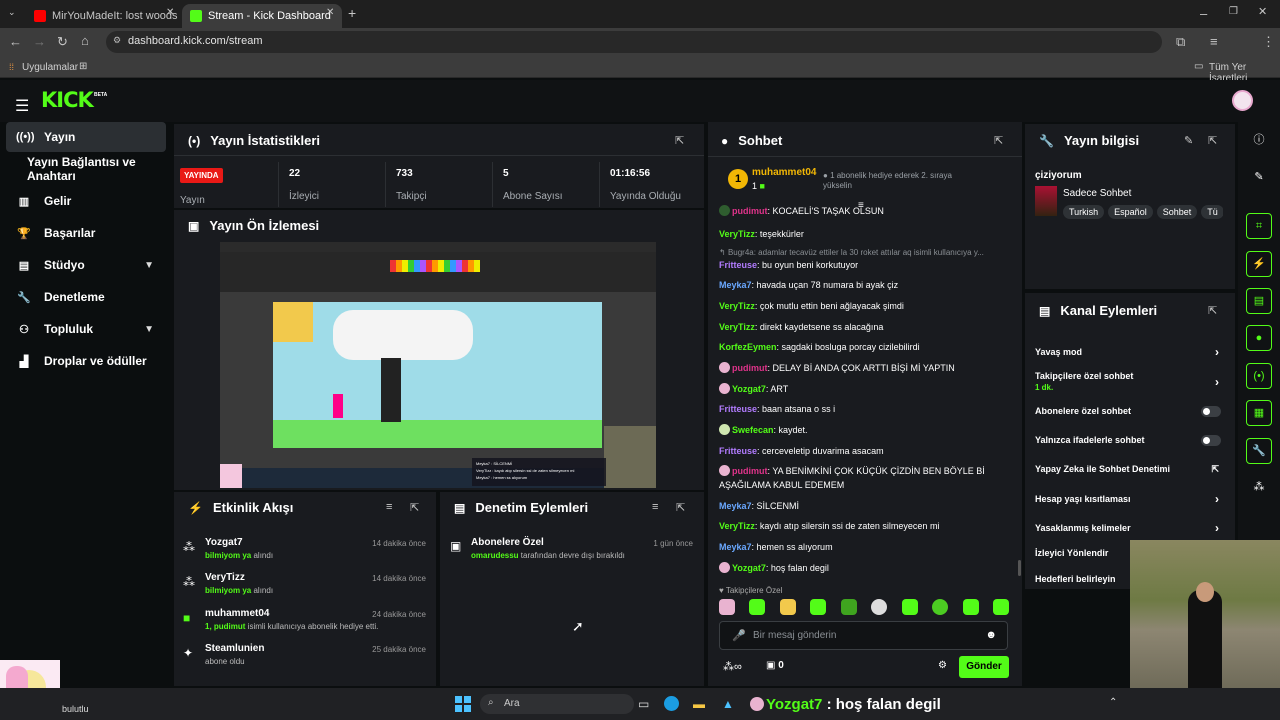 Image resolution: width=1280 pixels, height=720 pixels. Describe the element at coordinates (1259, 376) in the screenshot. I see `broadcast-icon: (•)` at that location.